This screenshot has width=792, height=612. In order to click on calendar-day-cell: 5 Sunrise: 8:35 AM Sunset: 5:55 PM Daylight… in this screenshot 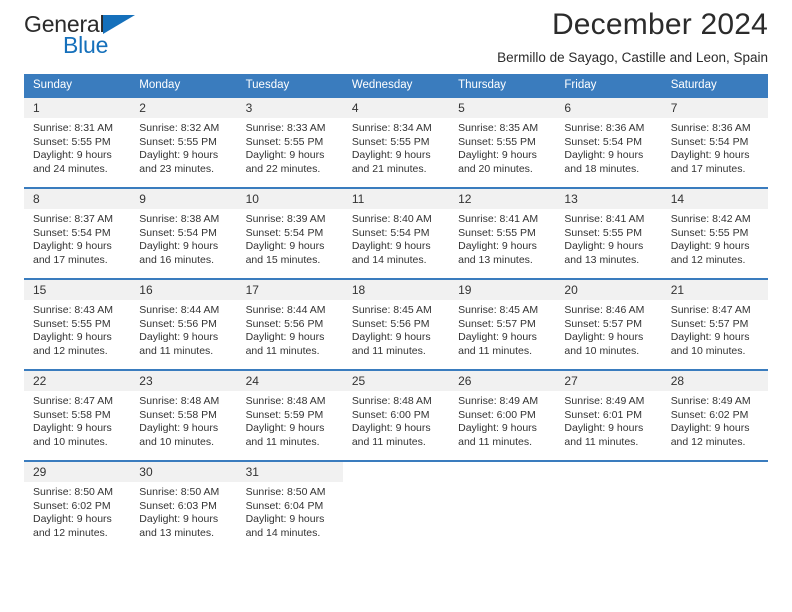, I will do `click(502, 142)`.